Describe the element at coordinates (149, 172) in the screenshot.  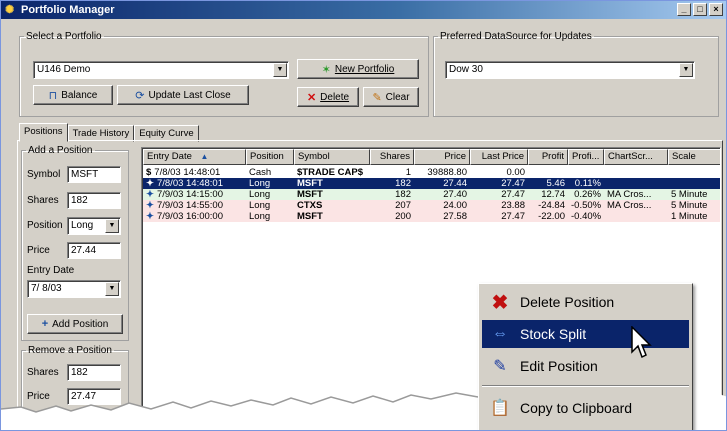
I see `cash-icon: $` at that location.